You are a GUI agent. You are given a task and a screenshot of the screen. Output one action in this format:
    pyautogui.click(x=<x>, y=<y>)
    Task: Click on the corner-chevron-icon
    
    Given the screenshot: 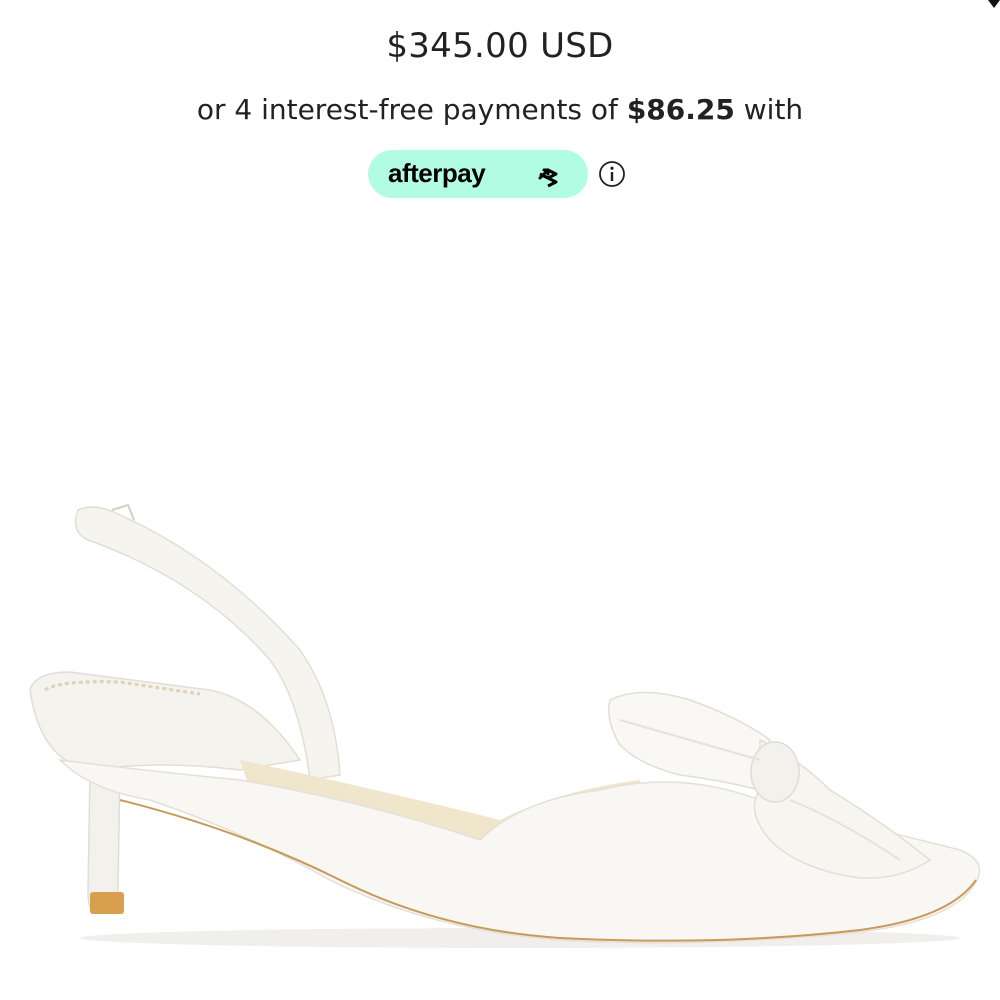 What is the action you would take?
    pyautogui.click(x=994, y=4)
    